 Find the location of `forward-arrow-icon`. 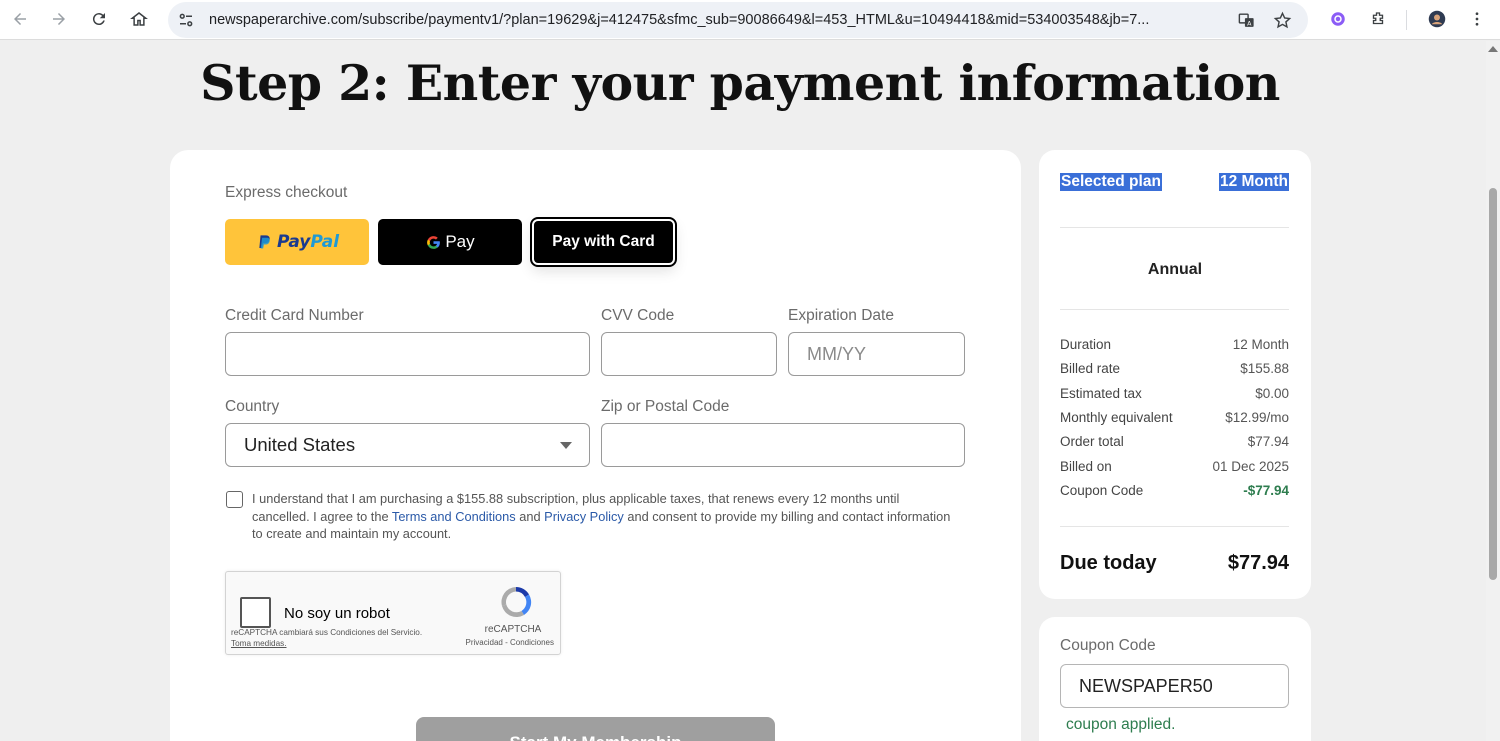

forward-arrow-icon is located at coordinates (59, 19).